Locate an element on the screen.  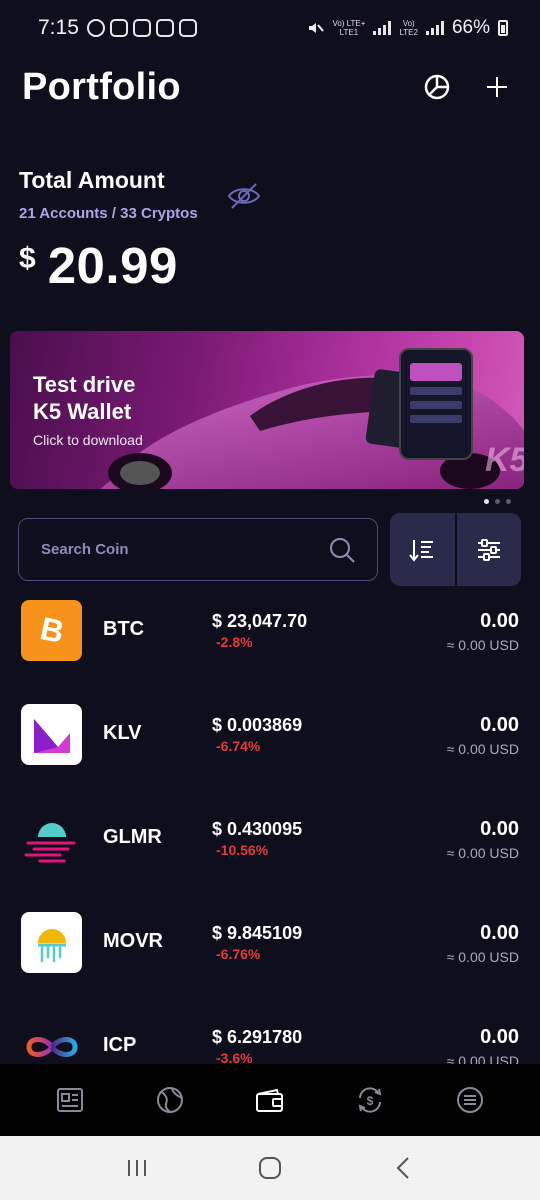
home-icon is located at coordinates (269, 1168).